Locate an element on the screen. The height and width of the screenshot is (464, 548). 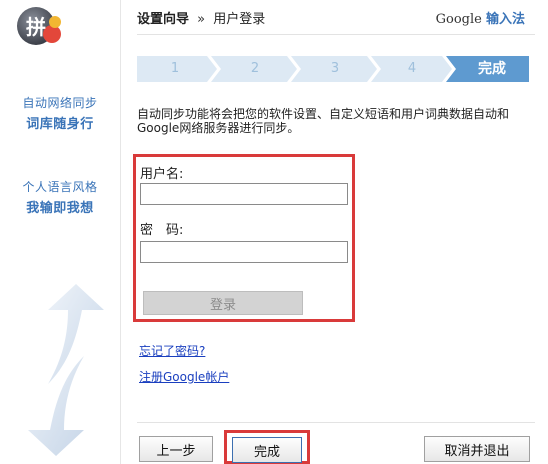
sync-arrows-icon is located at coordinates (66, 370).